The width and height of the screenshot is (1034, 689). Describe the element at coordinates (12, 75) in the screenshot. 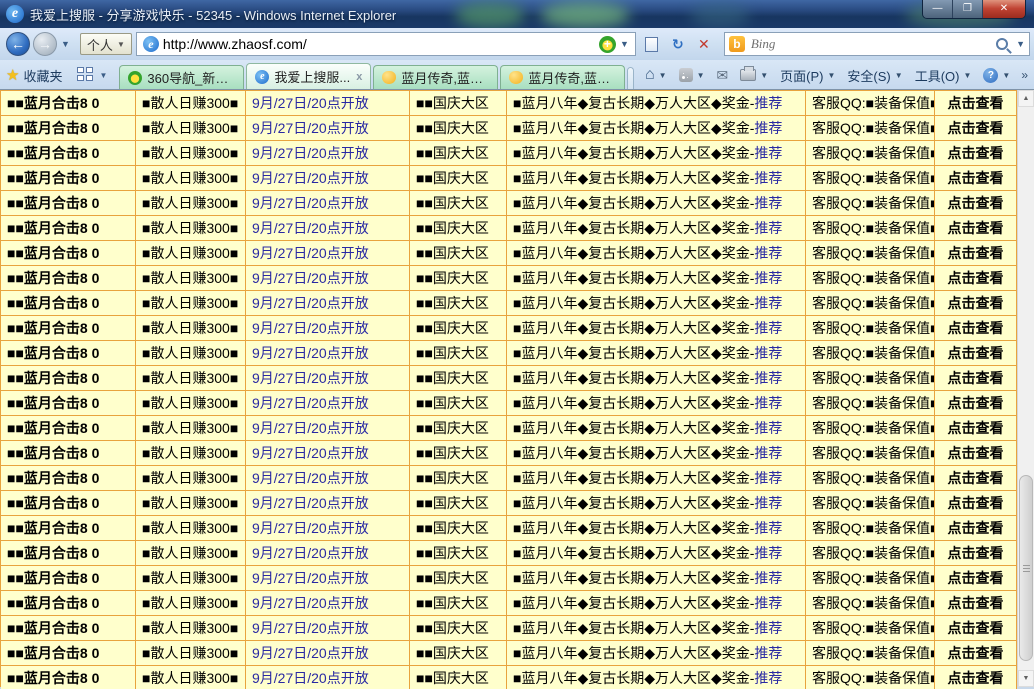

I see `favorites-star-icon: ★` at that location.